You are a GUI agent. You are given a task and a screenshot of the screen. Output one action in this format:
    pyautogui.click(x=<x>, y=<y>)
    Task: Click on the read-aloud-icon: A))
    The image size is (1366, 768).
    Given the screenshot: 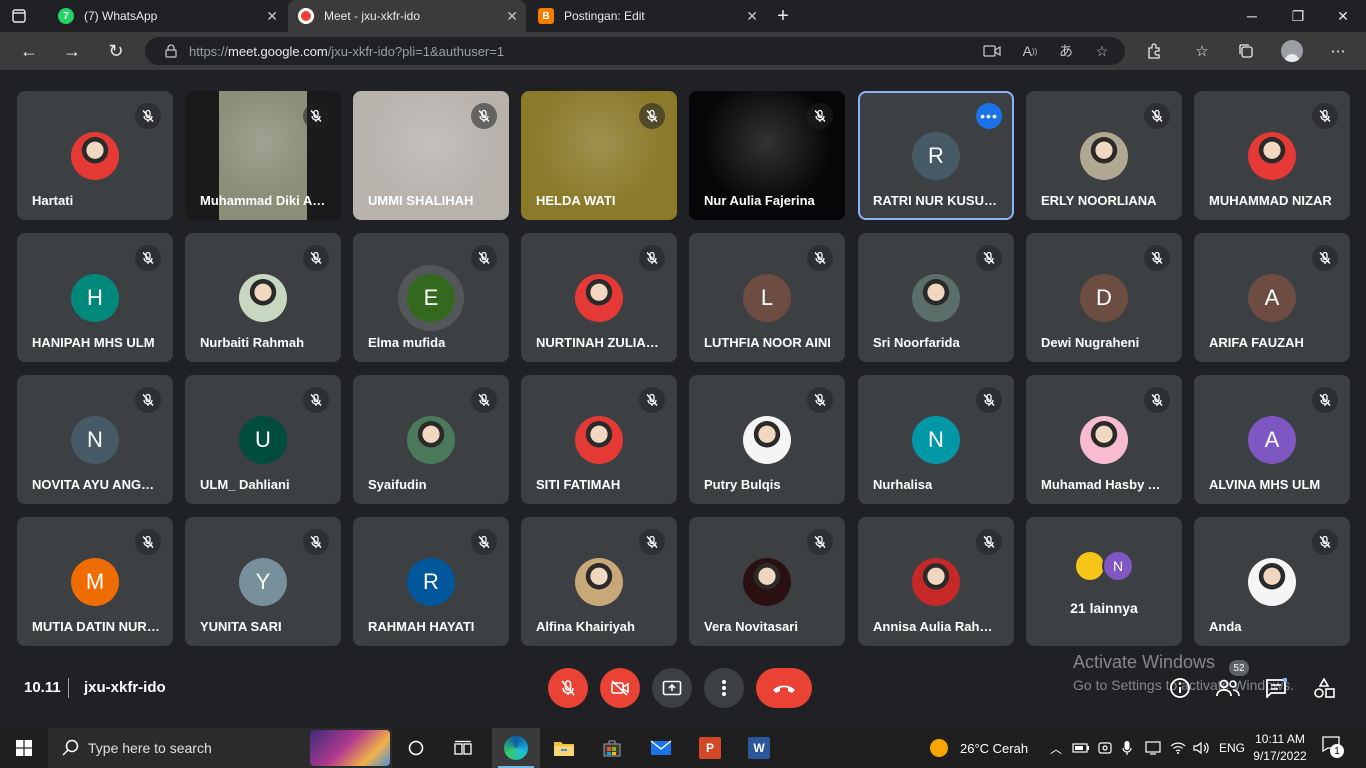 What is the action you would take?
    pyautogui.click(x=1030, y=51)
    